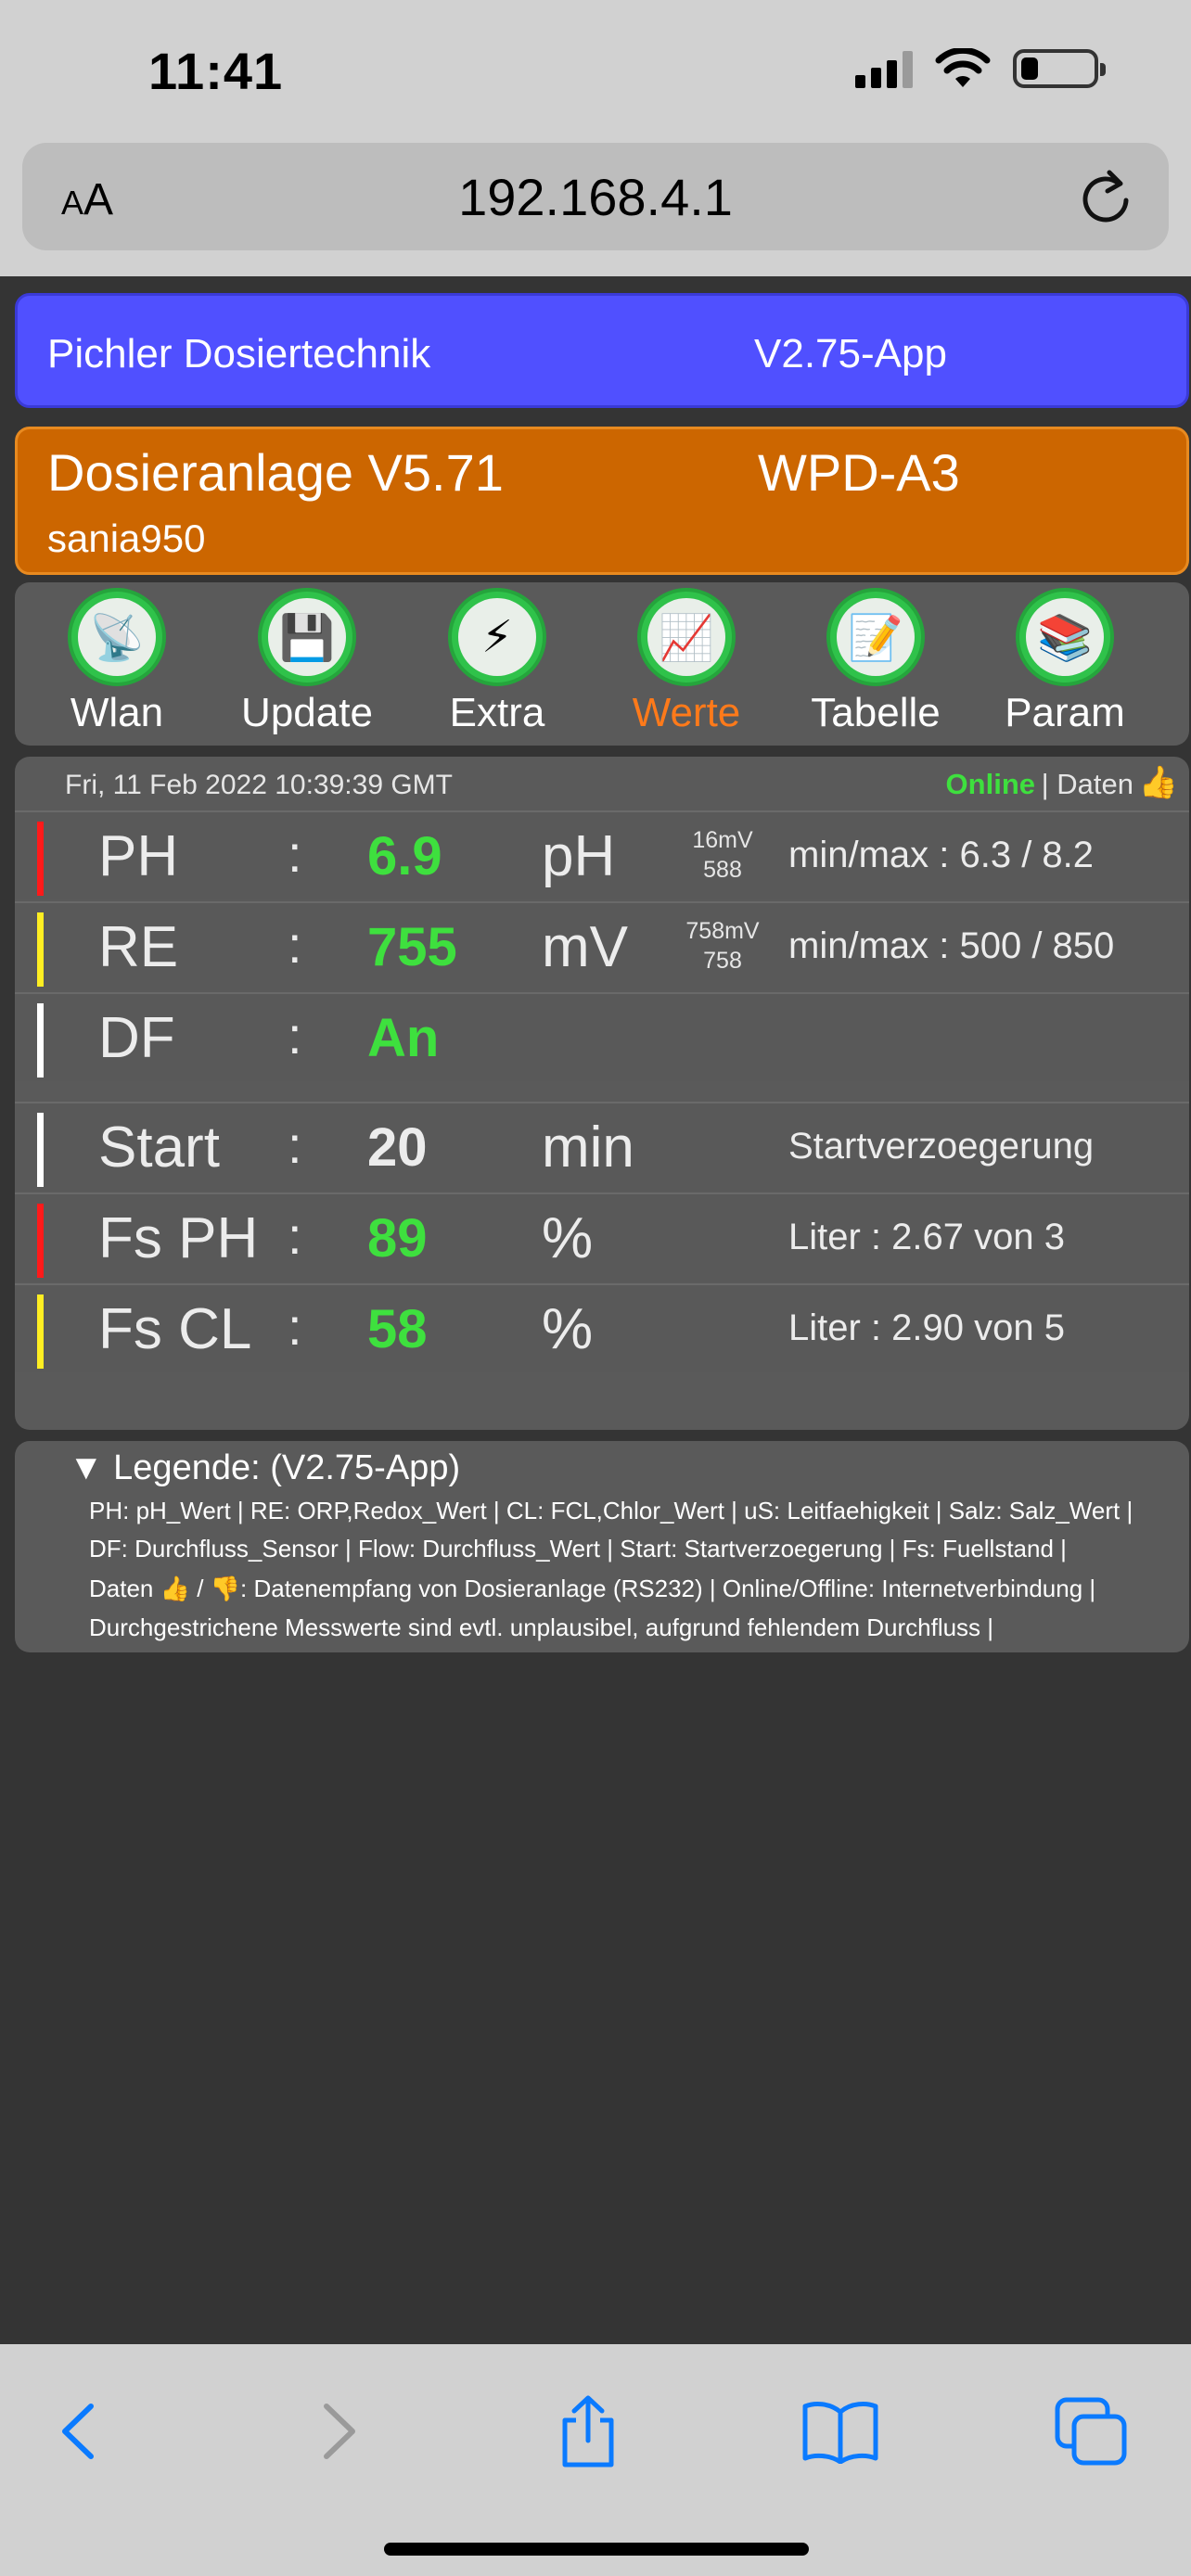 This screenshot has width=1191, height=2576. What do you see at coordinates (602, 1327) in the screenshot?
I see `value-row-fs-cl: Fs CL: 58% Liter : 2.90 von 5` at bounding box center [602, 1327].